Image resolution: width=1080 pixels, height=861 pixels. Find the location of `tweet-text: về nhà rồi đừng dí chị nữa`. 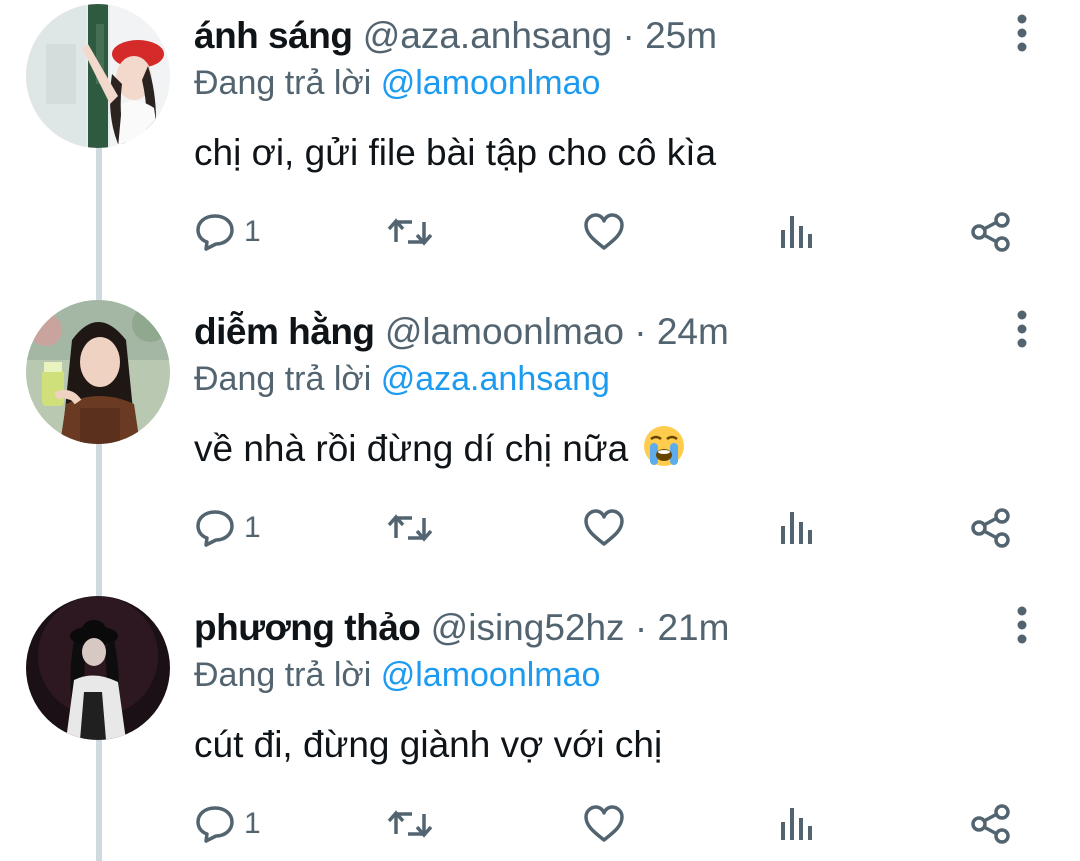

tweet-text: về nhà rồi đừng dí chị nữa is located at coordinates (440, 449).